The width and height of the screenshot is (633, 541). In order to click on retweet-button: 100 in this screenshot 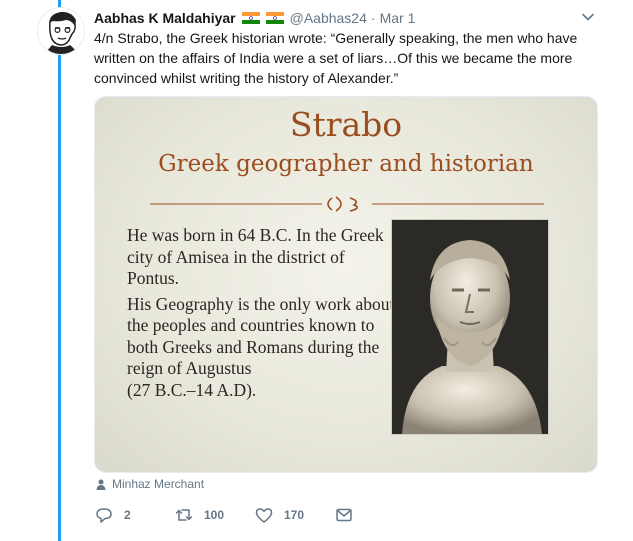, I will do `click(199, 515)`.